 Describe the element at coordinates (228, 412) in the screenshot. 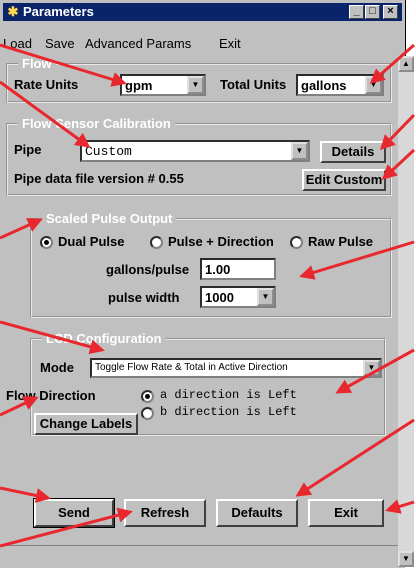

I see `b-direction-label: b direction is Left` at that location.